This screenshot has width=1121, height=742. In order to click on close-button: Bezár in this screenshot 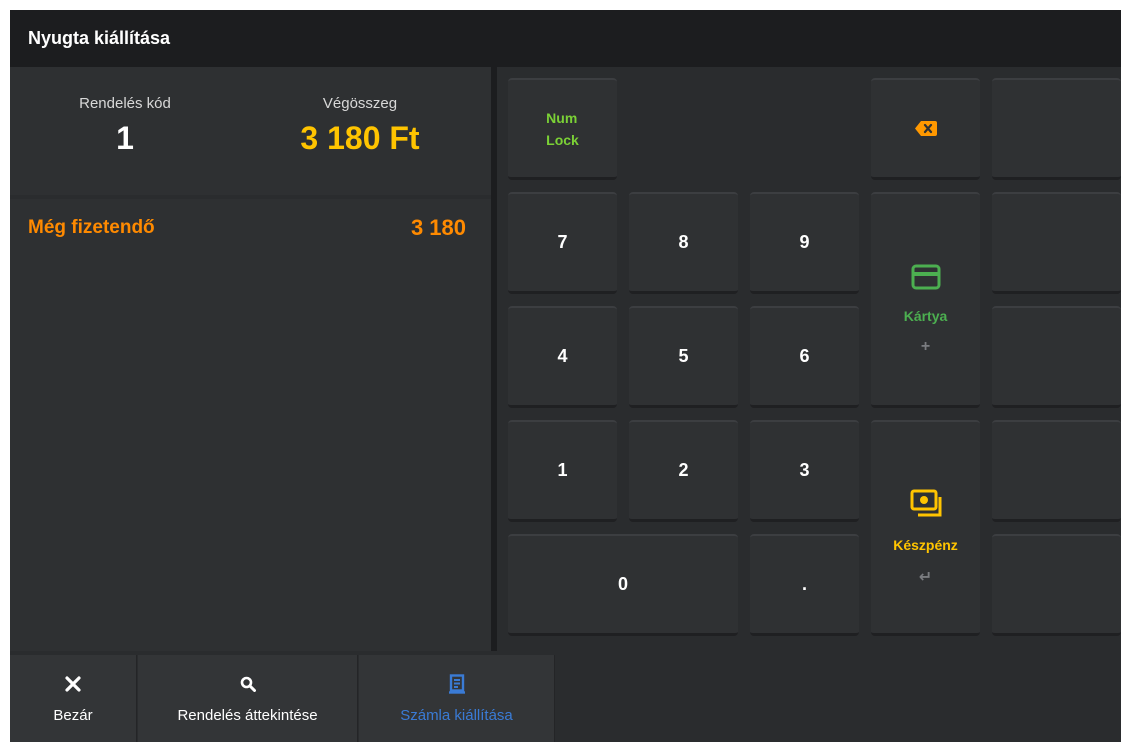, I will do `click(73, 698)`.